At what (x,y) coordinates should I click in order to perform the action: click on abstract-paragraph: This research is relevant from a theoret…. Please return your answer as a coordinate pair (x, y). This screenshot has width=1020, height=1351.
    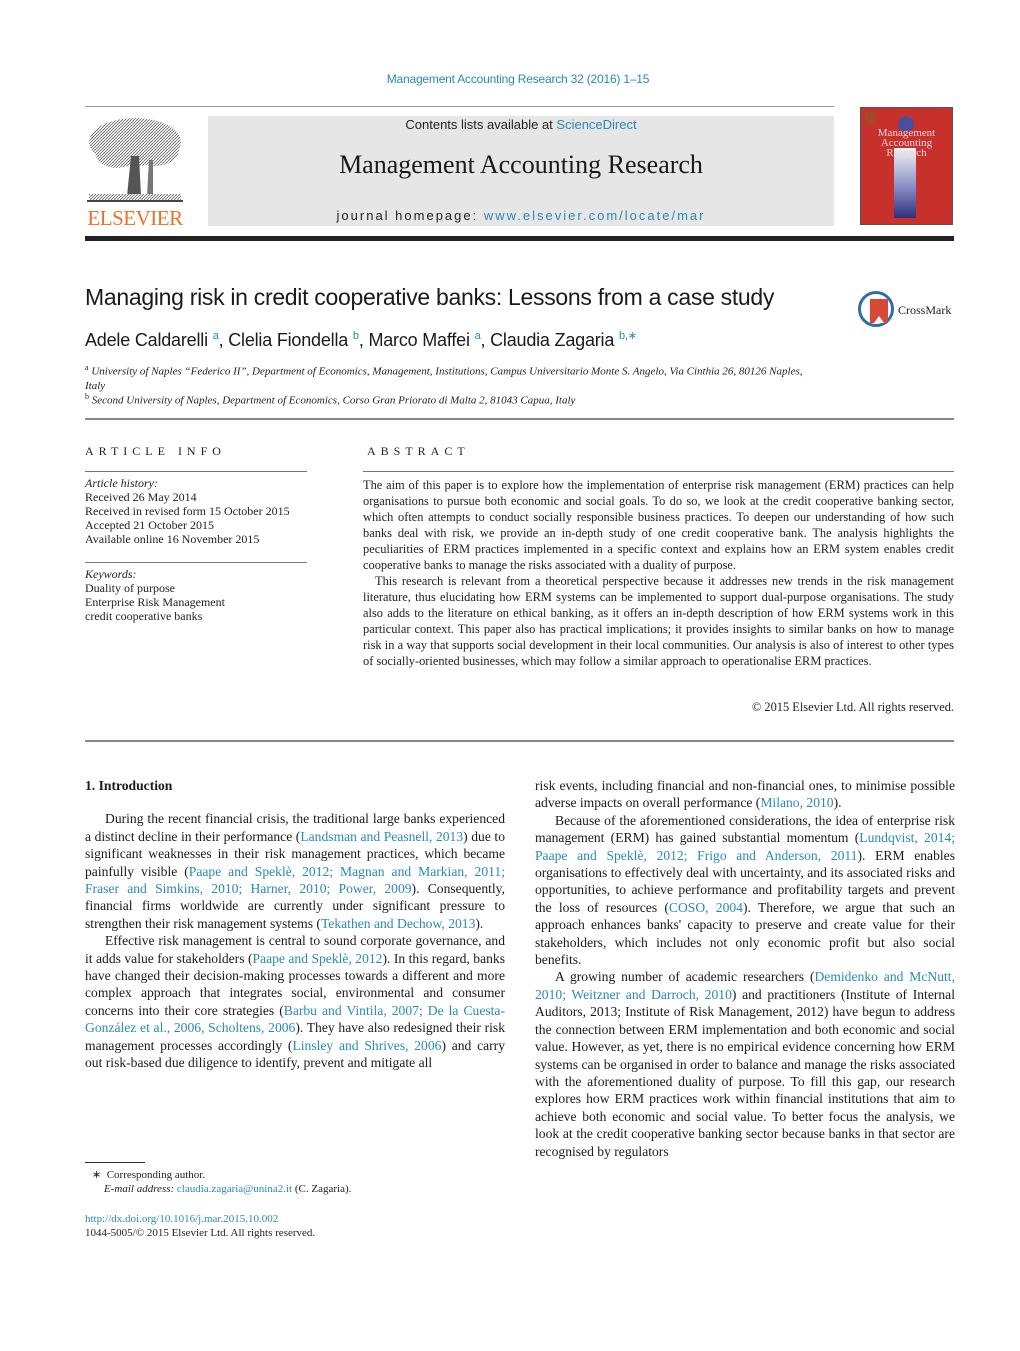
    Looking at the image, I should click on (658, 621).